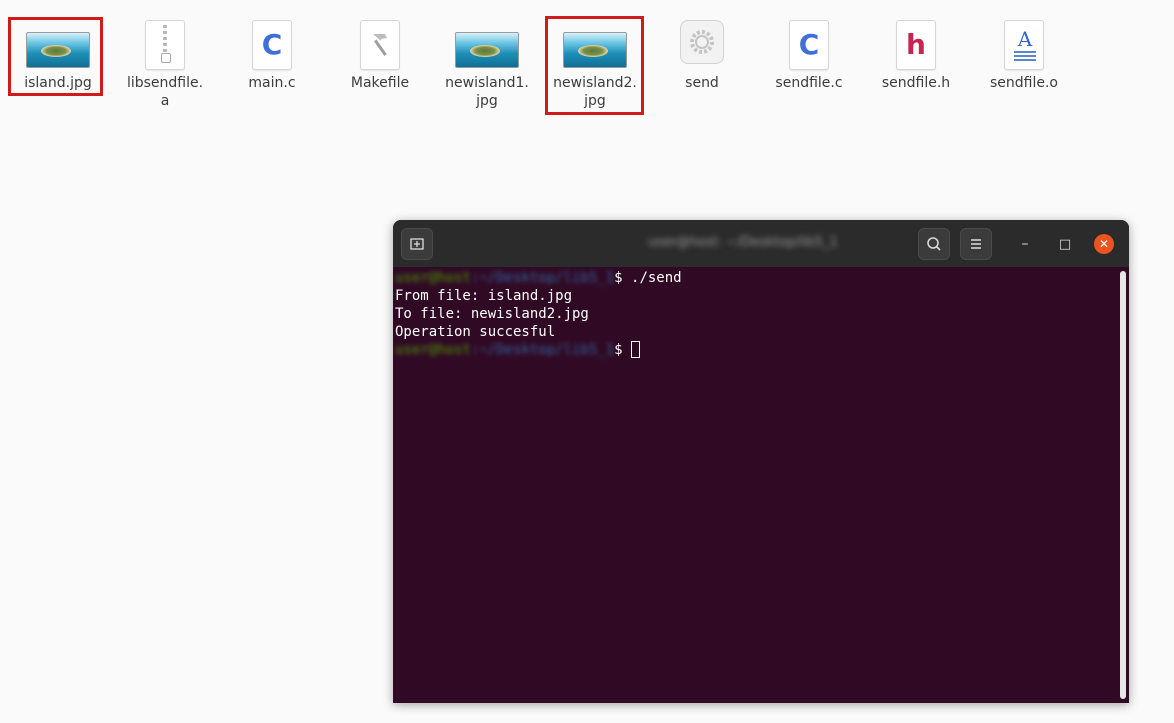 This screenshot has height=723, width=1174. What do you see at coordinates (55, 56) in the screenshot?
I see `highlight-box-island` at bounding box center [55, 56].